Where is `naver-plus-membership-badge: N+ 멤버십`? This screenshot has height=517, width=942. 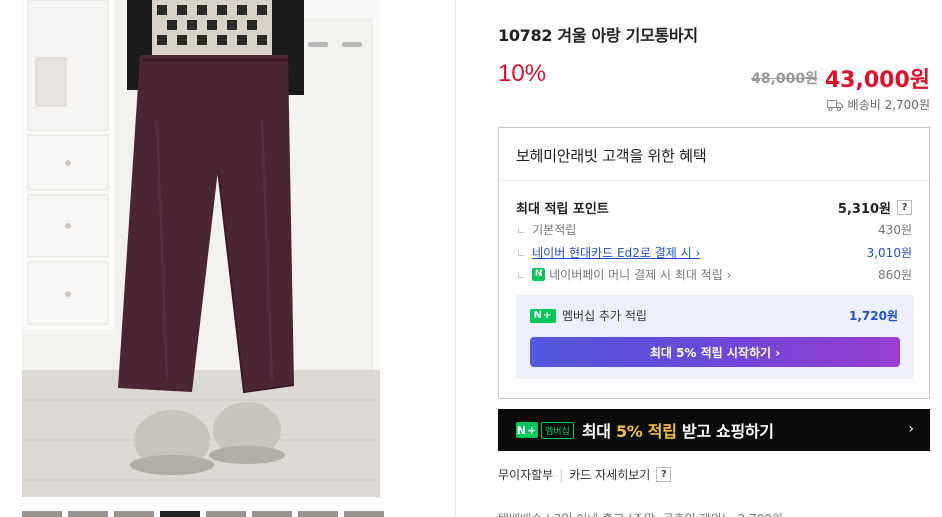 naver-plus-membership-badge: N+ 멤버십 is located at coordinates (545, 430).